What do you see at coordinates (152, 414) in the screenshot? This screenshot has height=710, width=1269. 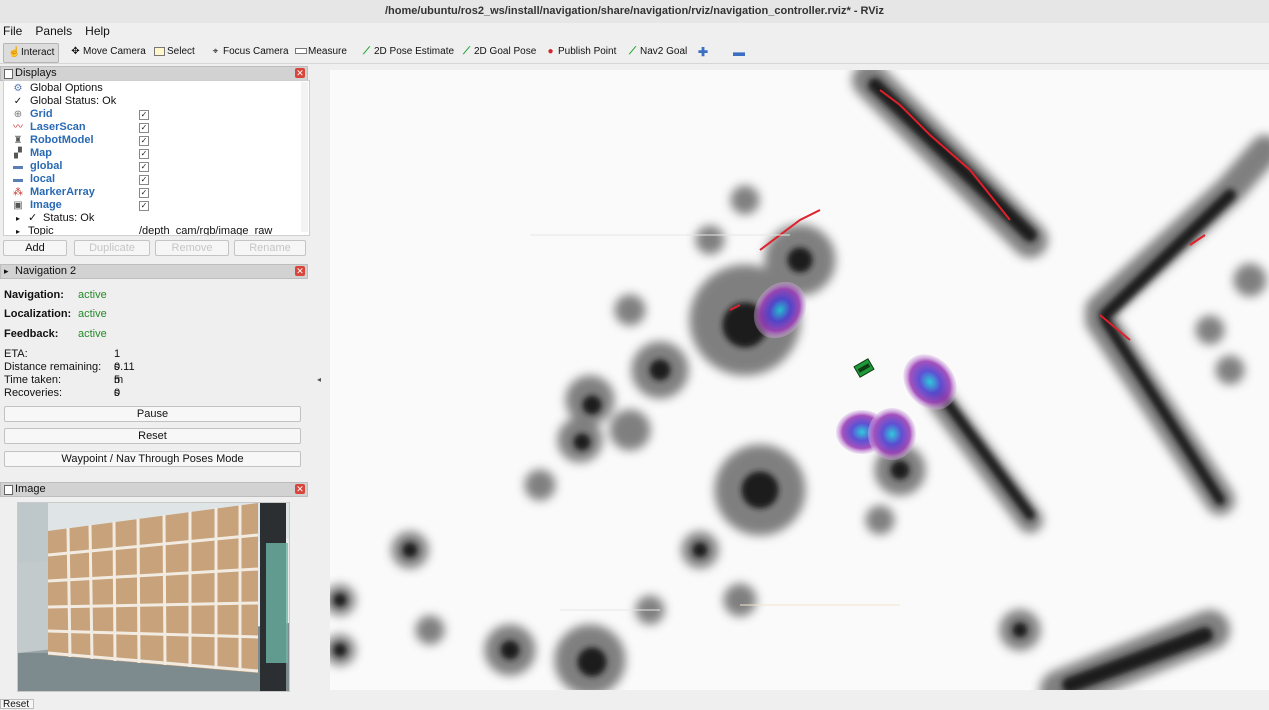 I see `pause-button: Pause` at bounding box center [152, 414].